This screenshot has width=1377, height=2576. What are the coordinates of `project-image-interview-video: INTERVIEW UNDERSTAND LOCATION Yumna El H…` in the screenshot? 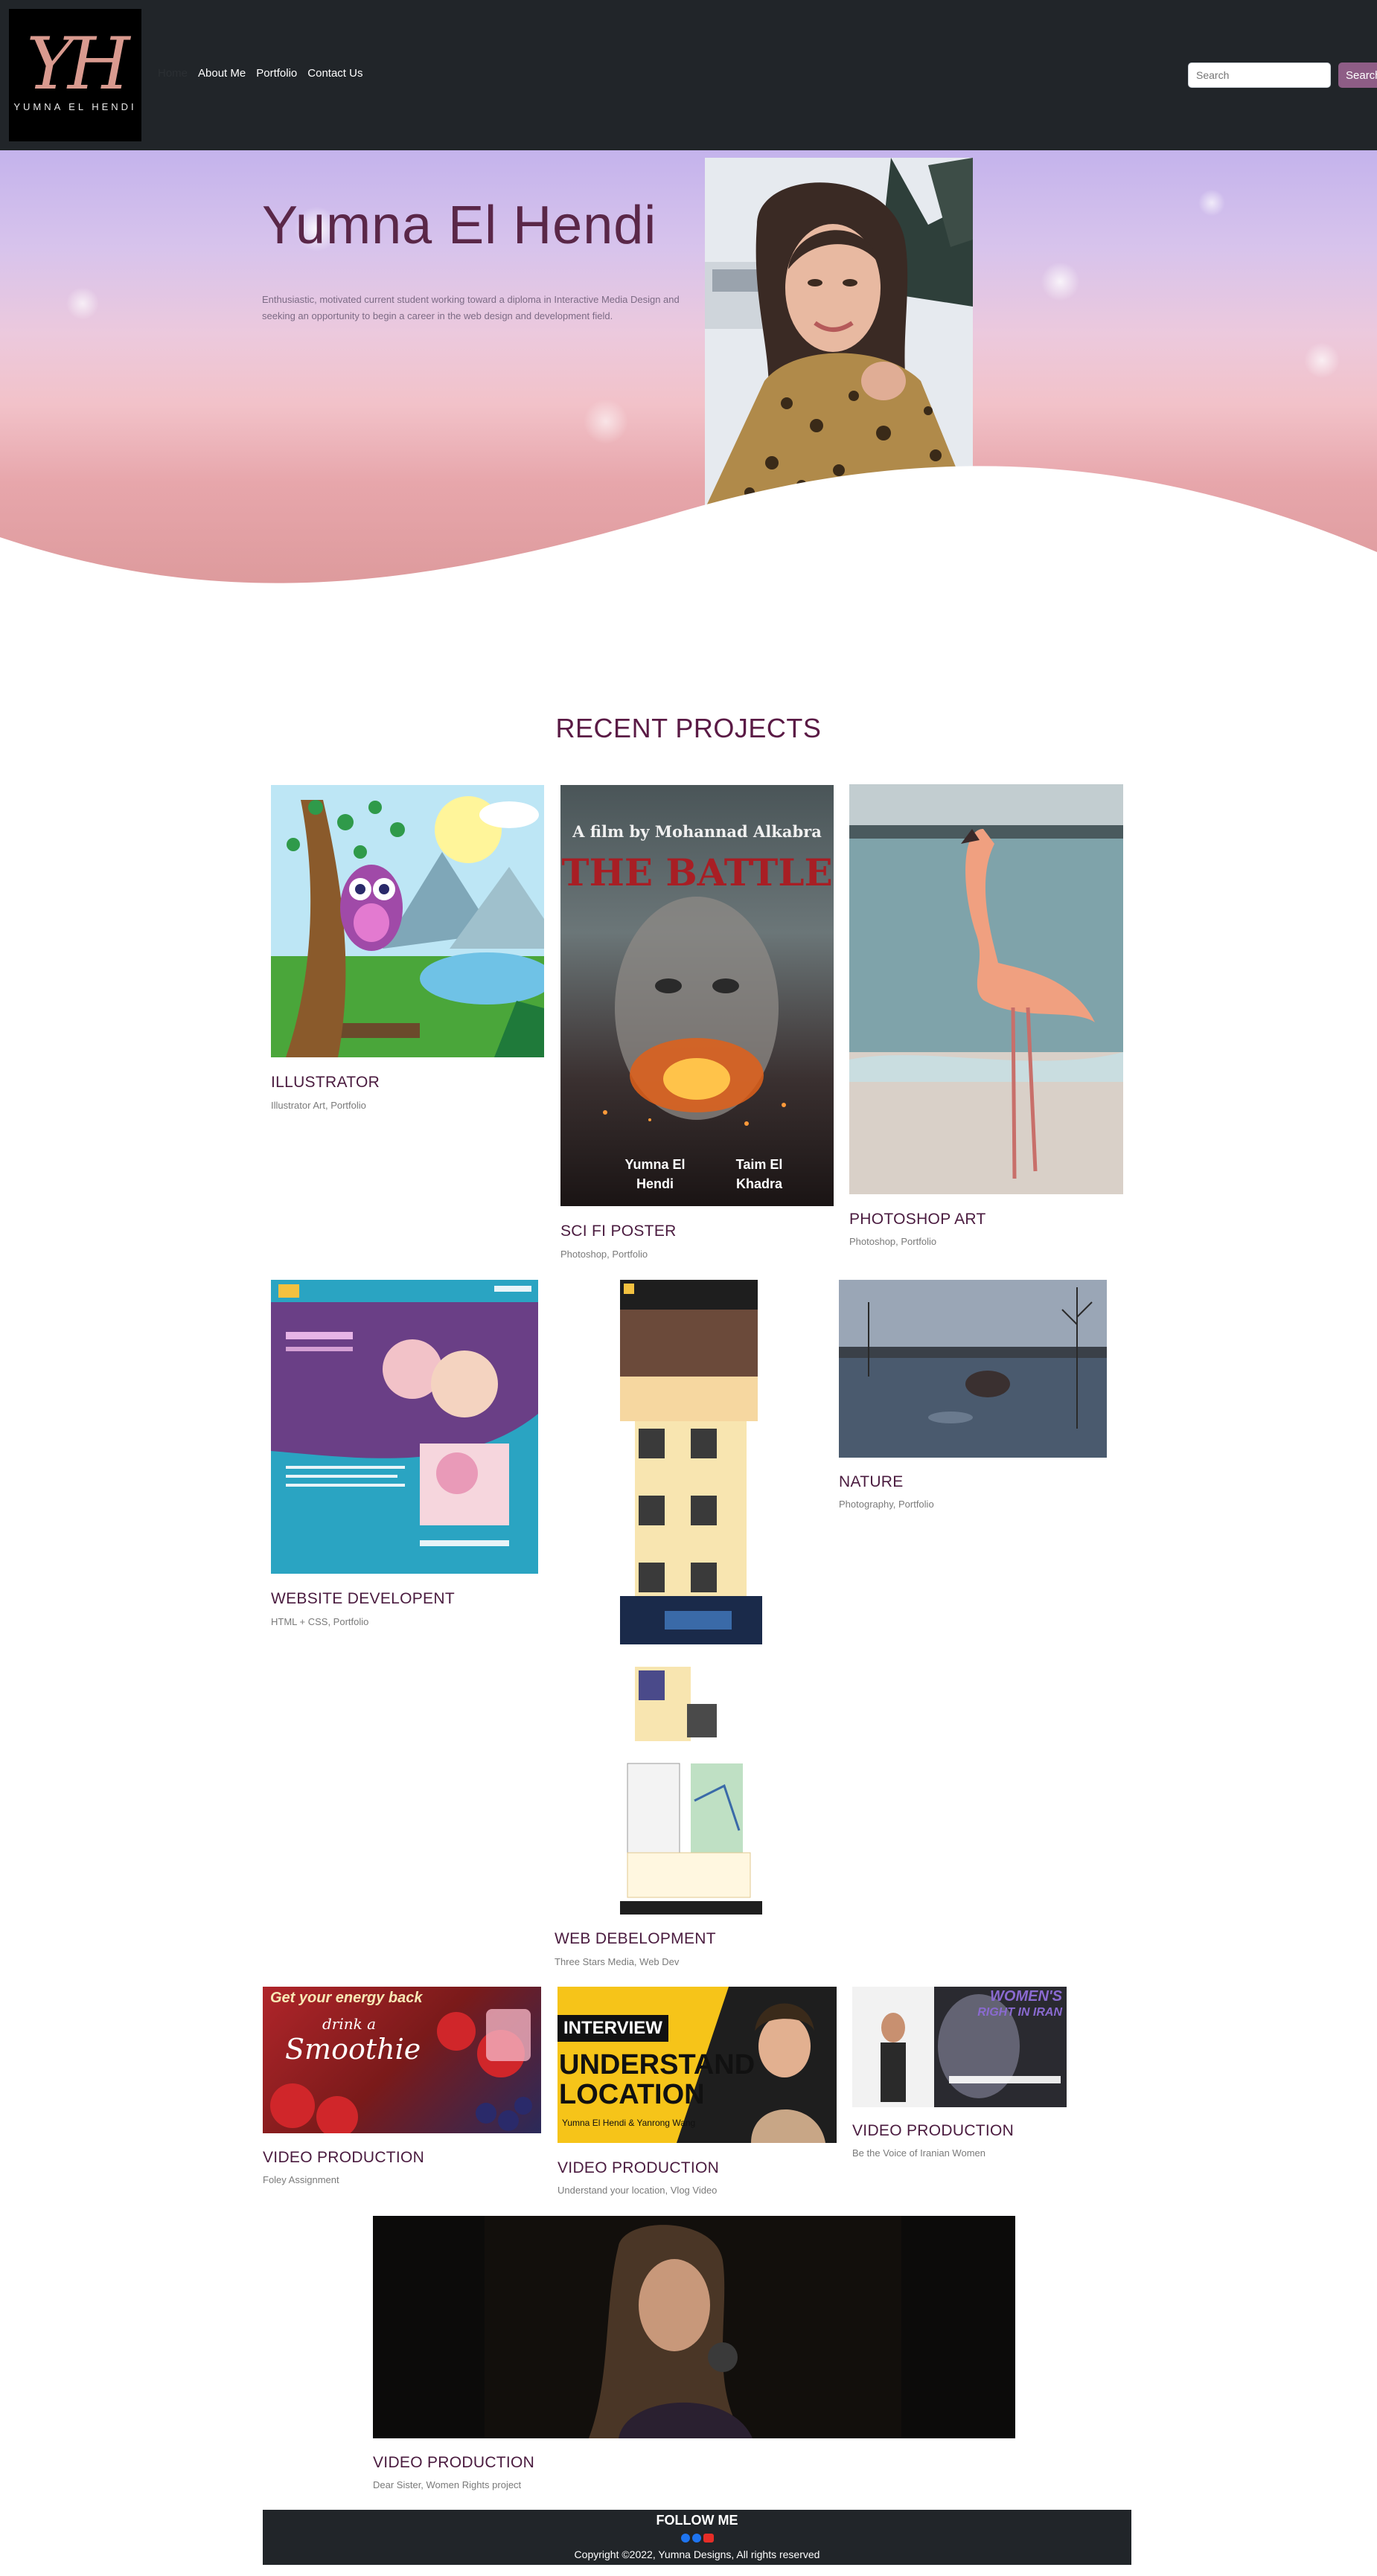 It's located at (697, 2065).